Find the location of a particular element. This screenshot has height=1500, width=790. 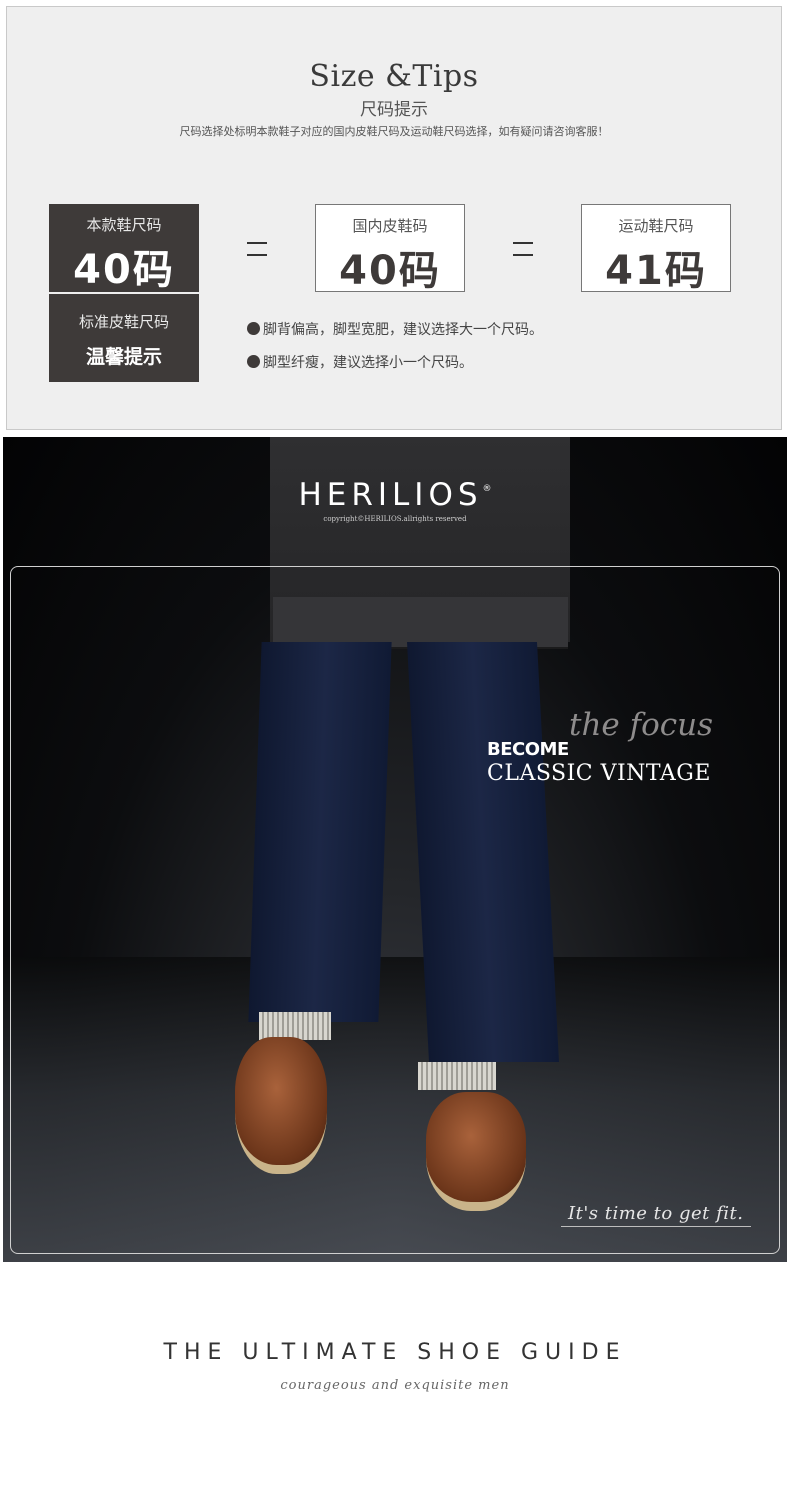

classic-vintage-heading: CLASSIC VINTAGE is located at coordinates (599, 773).